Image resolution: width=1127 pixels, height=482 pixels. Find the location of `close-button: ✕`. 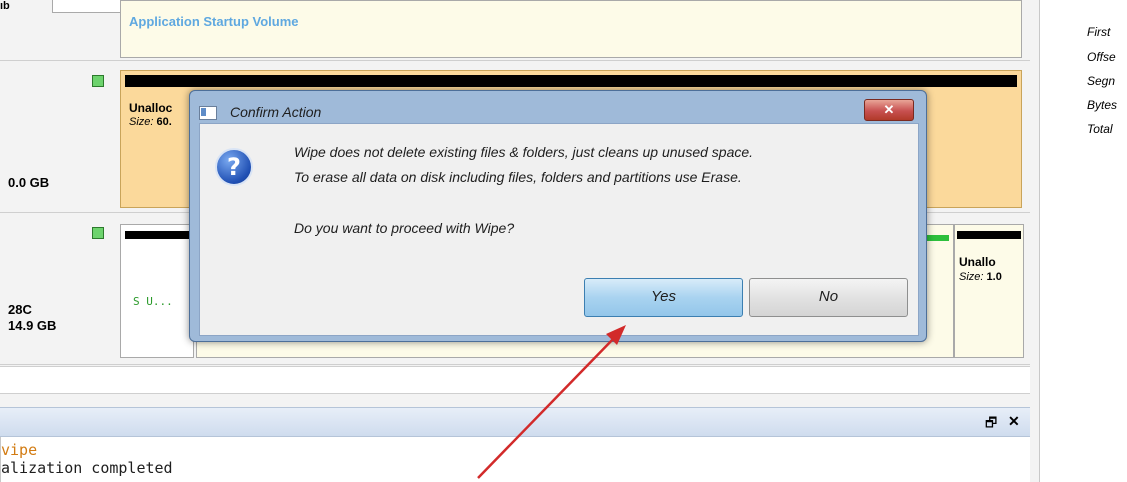

close-button: ✕ is located at coordinates (889, 110).